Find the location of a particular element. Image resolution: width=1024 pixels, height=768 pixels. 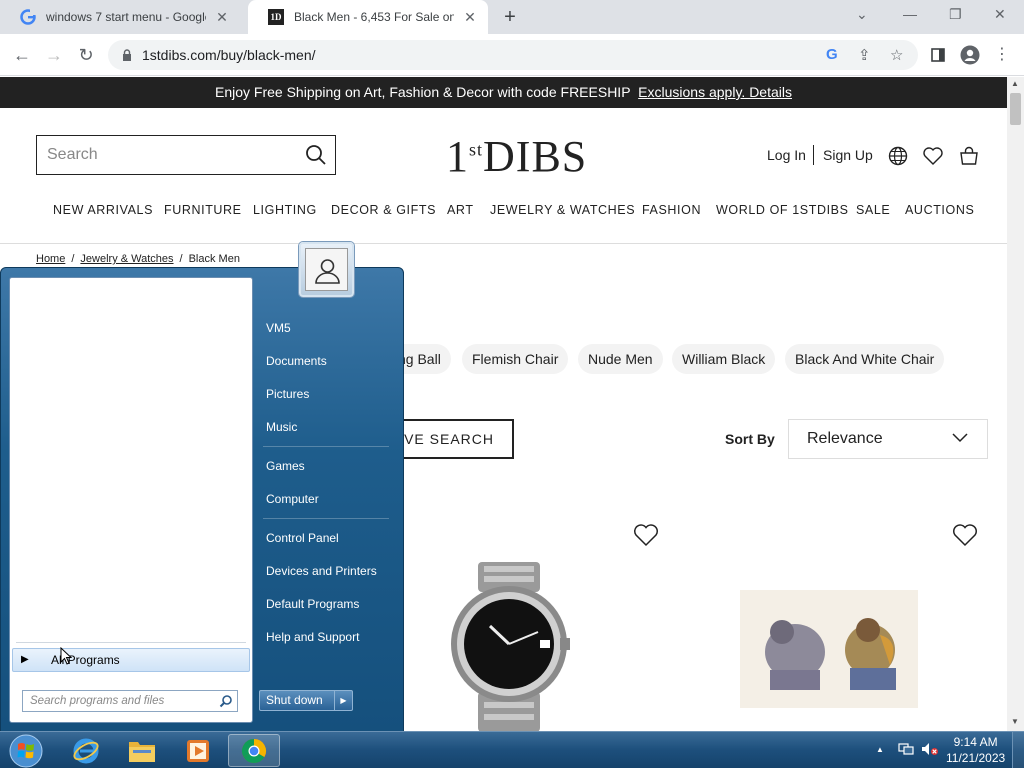

internet-explorer-taskbar-button is located at coordinates (86, 750).